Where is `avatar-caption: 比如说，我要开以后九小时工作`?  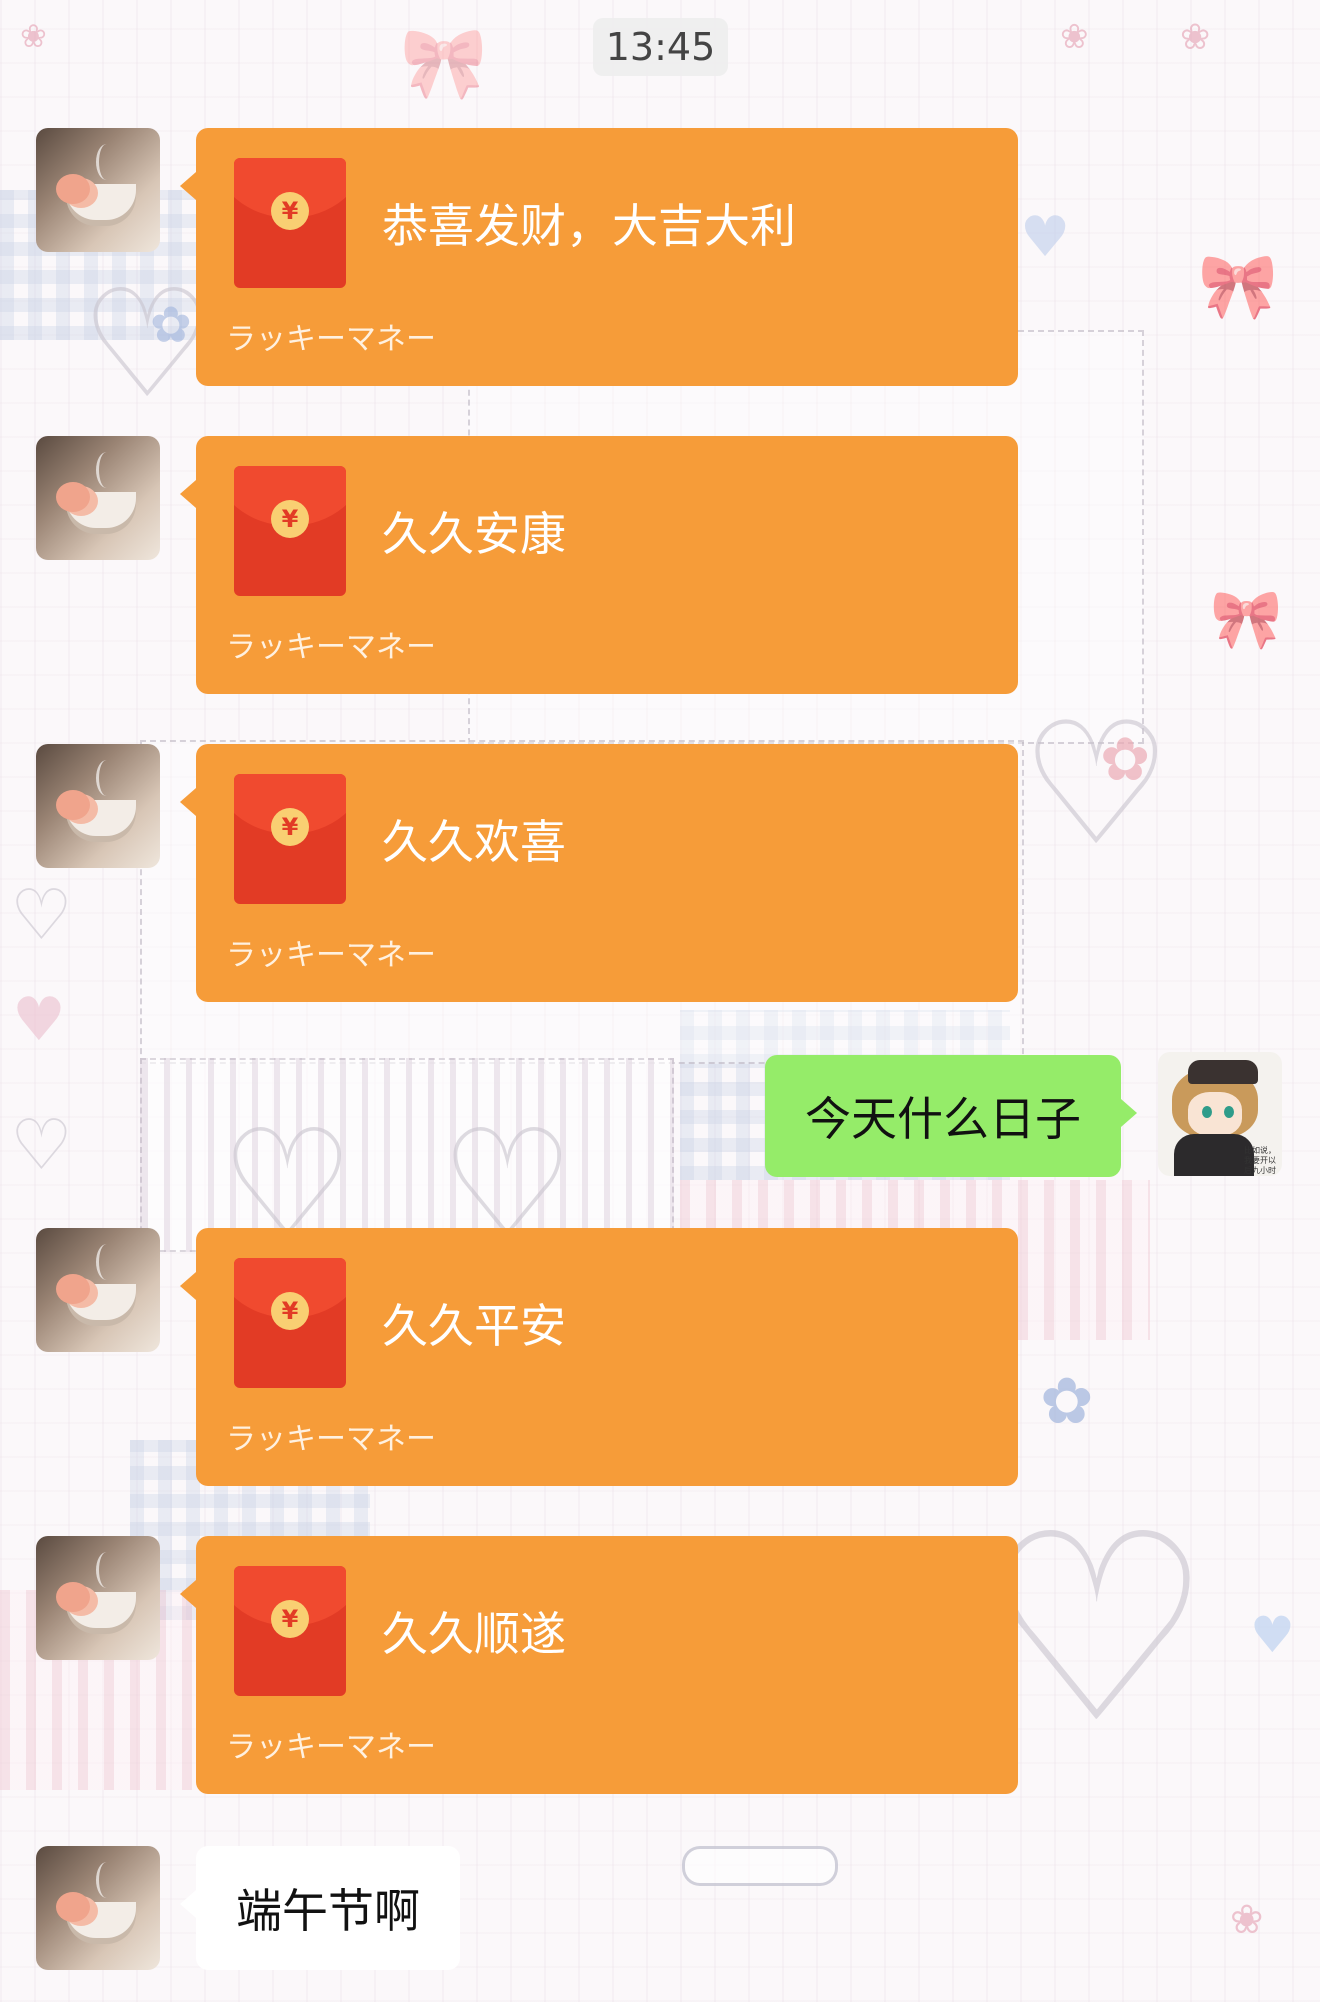 avatar-caption: 比如说，我要开以后九小时工作 is located at coordinates (1260, 1160).